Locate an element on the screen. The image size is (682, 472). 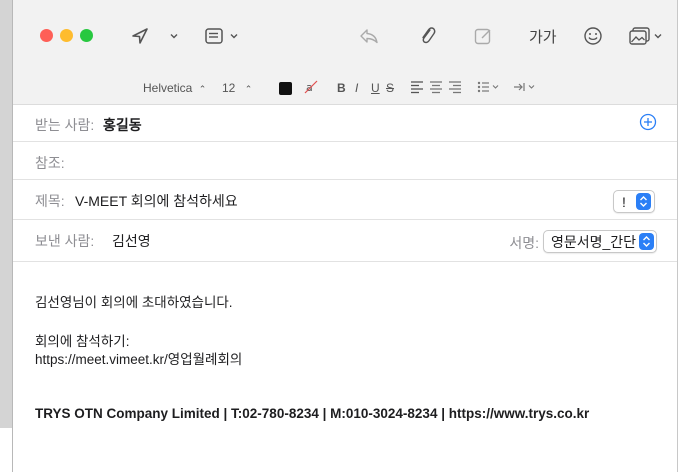
font-family-select: Helvetica ⌃ is located at coordinates (174, 88).